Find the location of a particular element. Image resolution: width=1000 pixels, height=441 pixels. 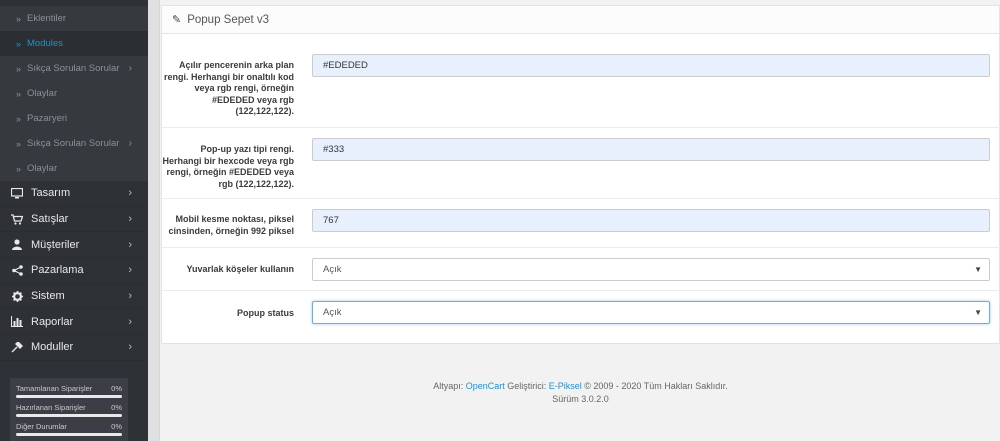

opencart-link: OpenCart is located at coordinates (485, 386).